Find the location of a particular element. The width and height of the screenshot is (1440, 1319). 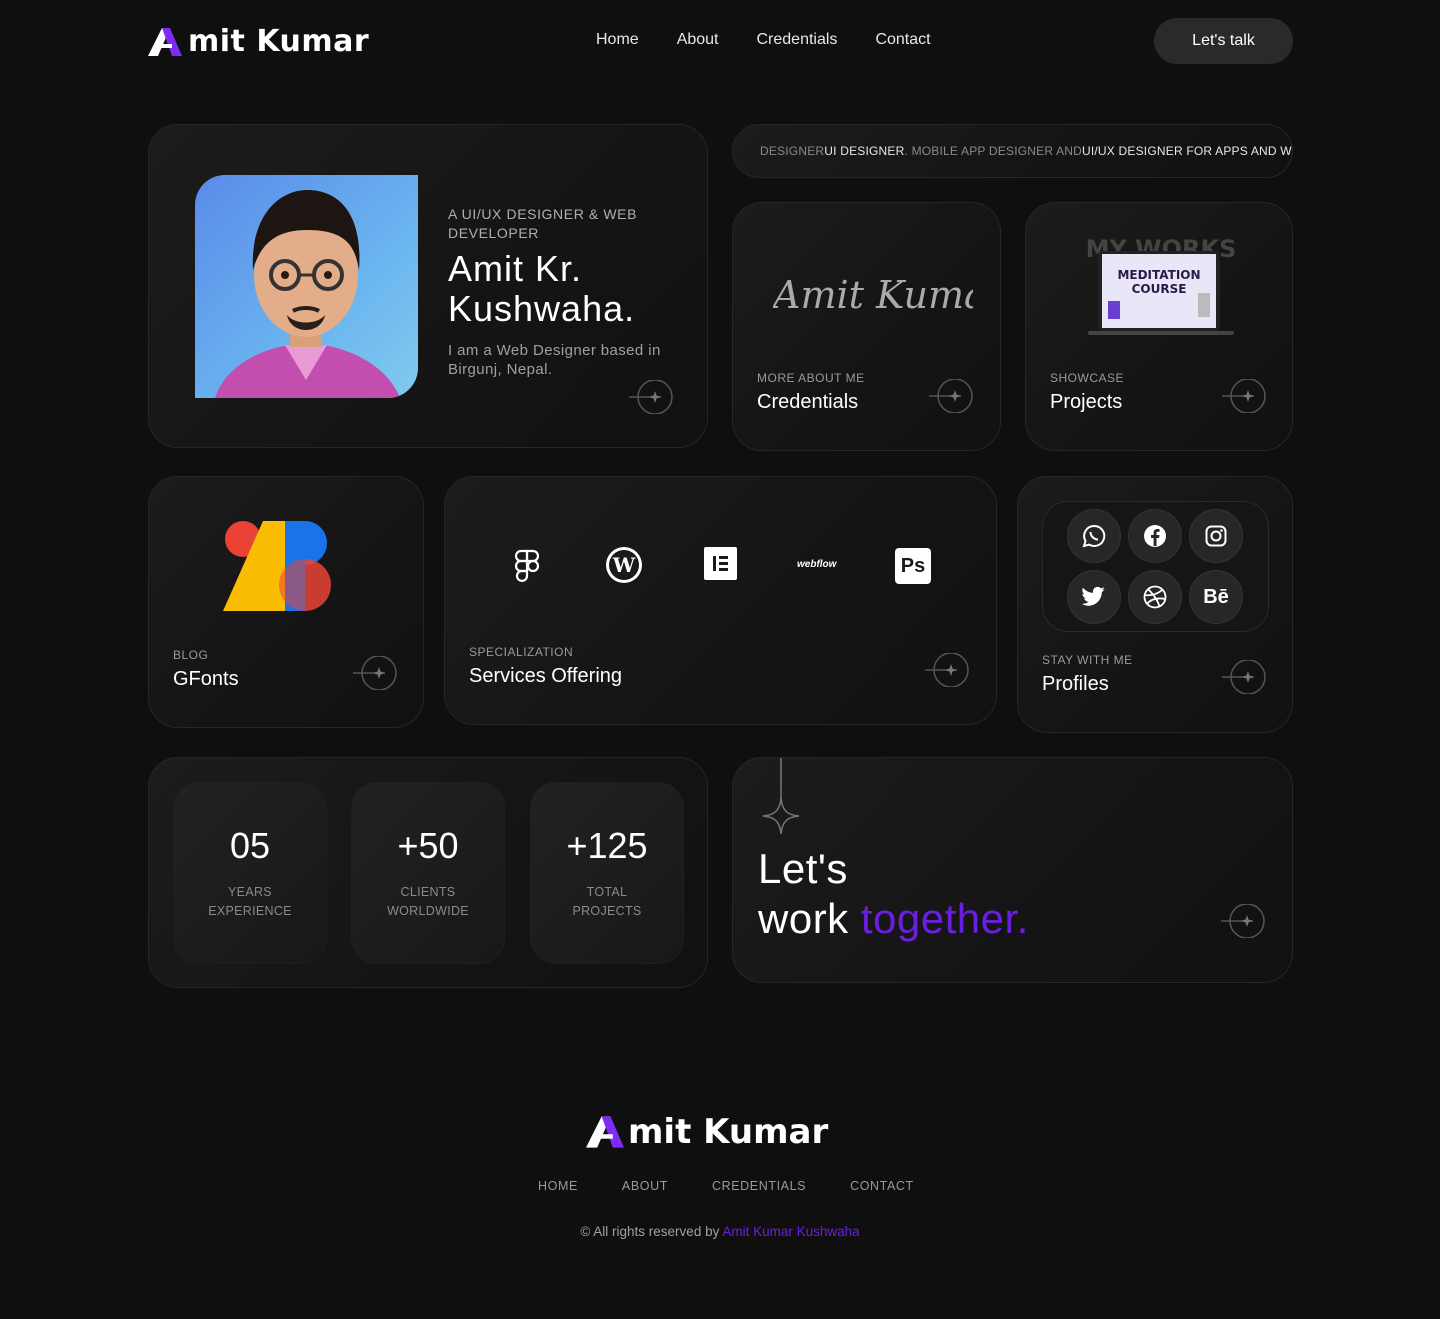

stat-label: YEARS EXPERIENCE is located at coordinates (250, 901).